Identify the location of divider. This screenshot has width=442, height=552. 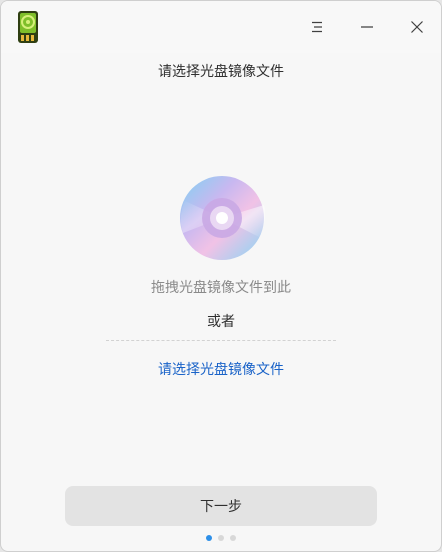
(221, 340).